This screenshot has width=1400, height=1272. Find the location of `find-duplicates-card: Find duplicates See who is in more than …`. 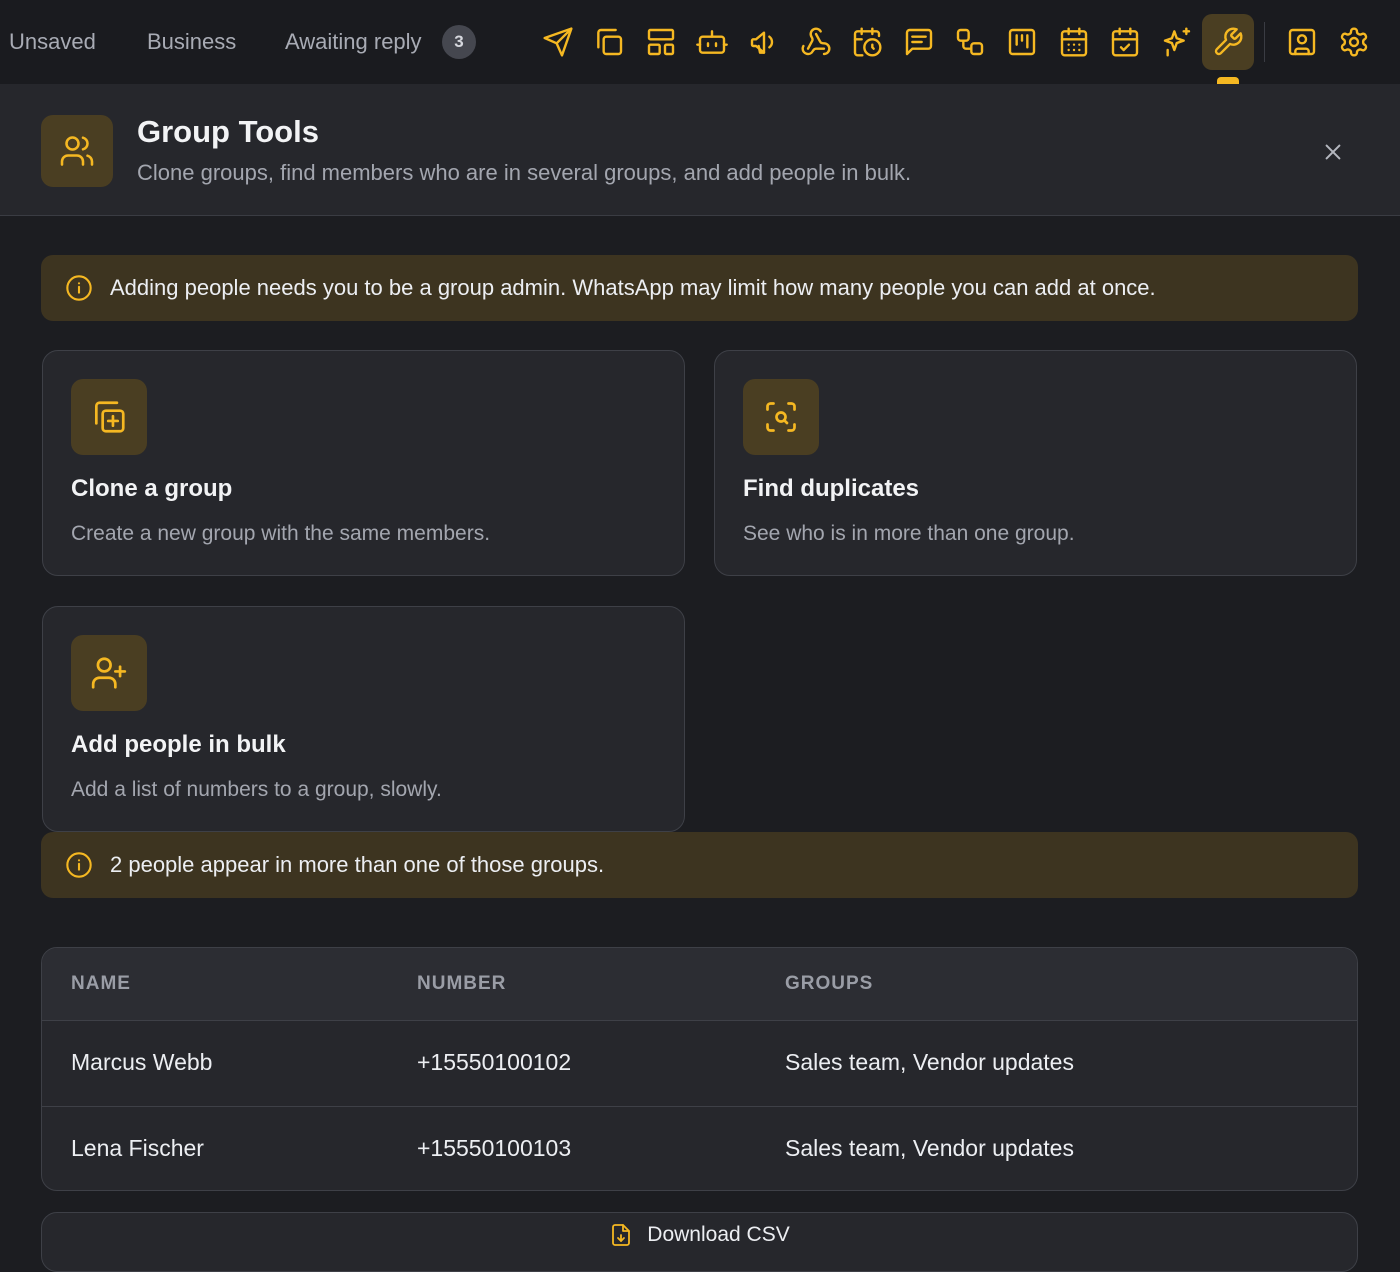

find-duplicates-card: Find duplicates See who is in more than … is located at coordinates (1035, 463).